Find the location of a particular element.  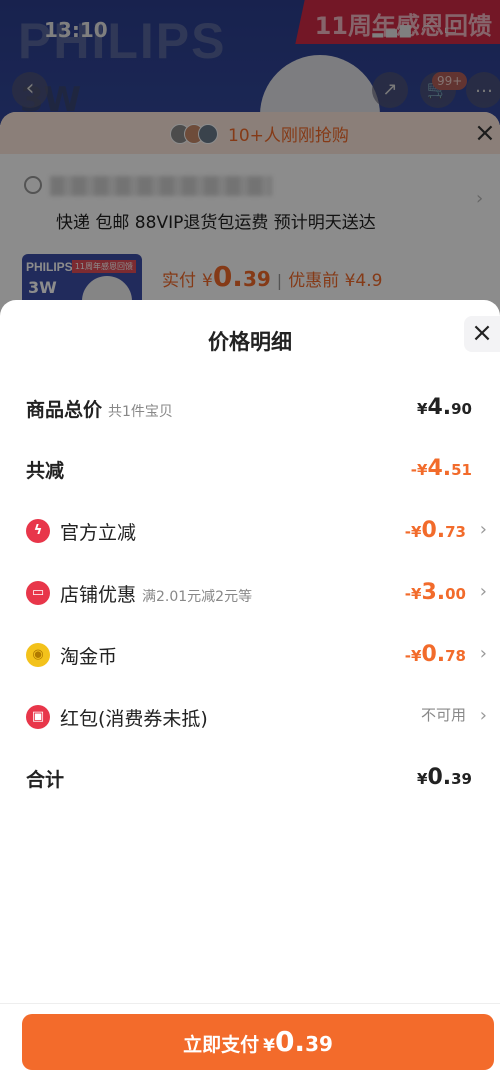

lightning-icon: ϟ is located at coordinates (38, 531).